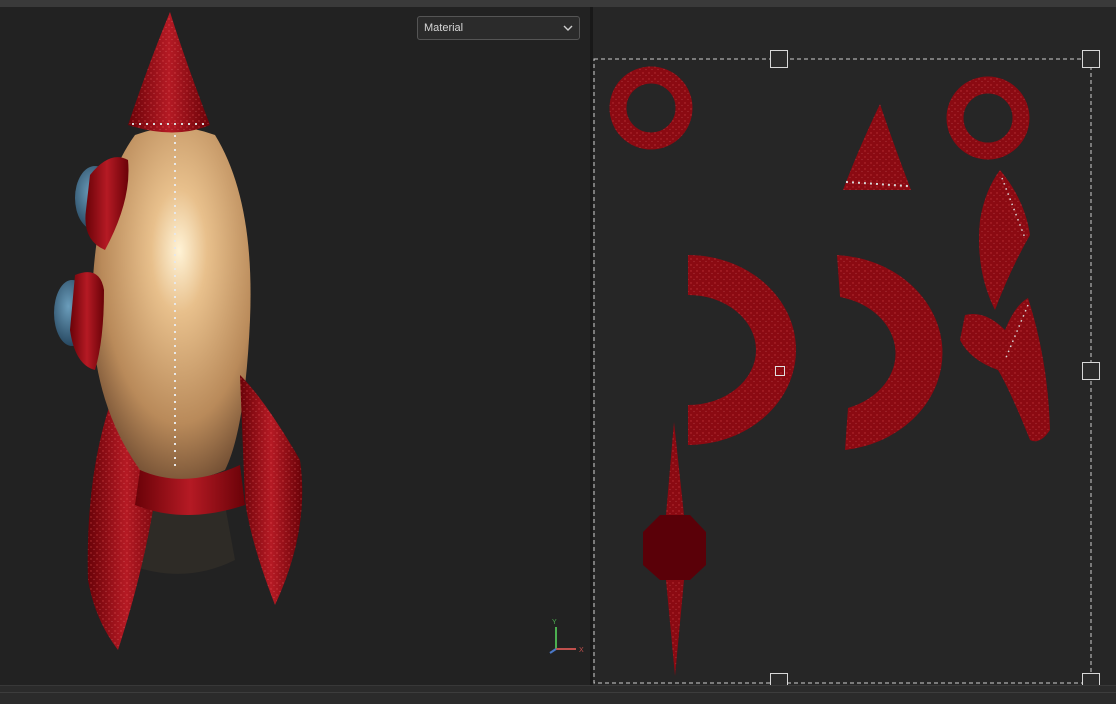 This screenshot has height=704, width=1116. What do you see at coordinates (498, 28) in the screenshot?
I see `display-mode-dropdown: Material` at bounding box center [498, 28].